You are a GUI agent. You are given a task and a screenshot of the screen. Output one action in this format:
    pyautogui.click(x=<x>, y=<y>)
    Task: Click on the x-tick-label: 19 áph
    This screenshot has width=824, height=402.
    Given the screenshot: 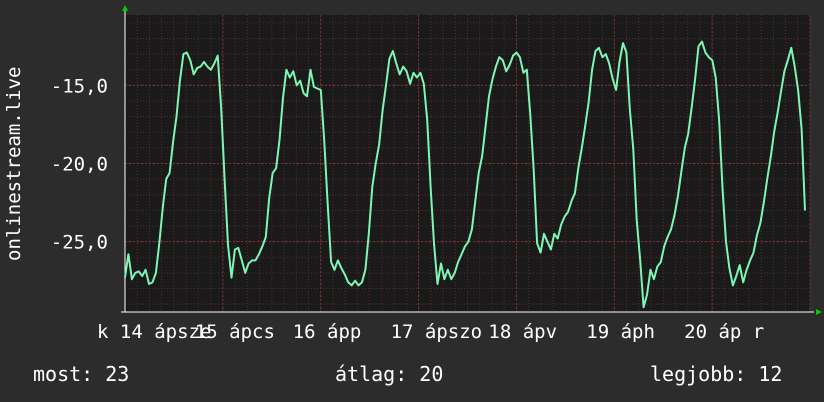 What is the action you would take?
    pyautogui.click(x=620, y=332)
    